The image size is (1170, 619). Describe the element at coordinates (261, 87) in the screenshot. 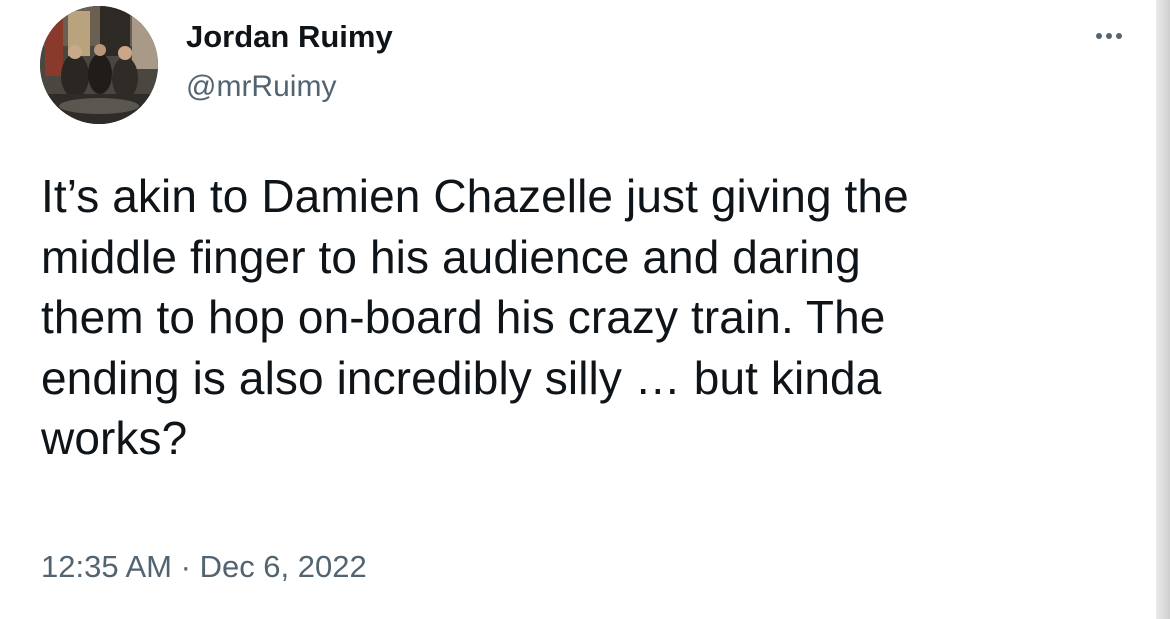

I see `author-handle: @mrRuimy` at that location.